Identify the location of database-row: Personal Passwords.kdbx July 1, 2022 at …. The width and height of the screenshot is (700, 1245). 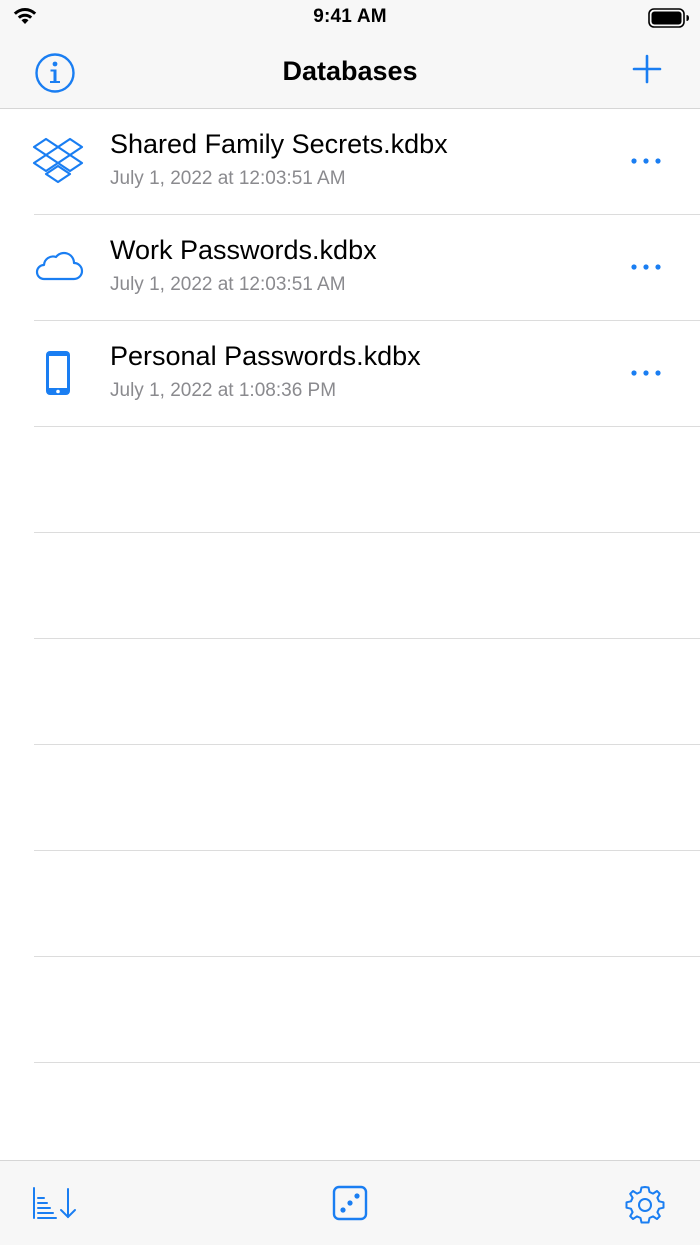
(367, 374).